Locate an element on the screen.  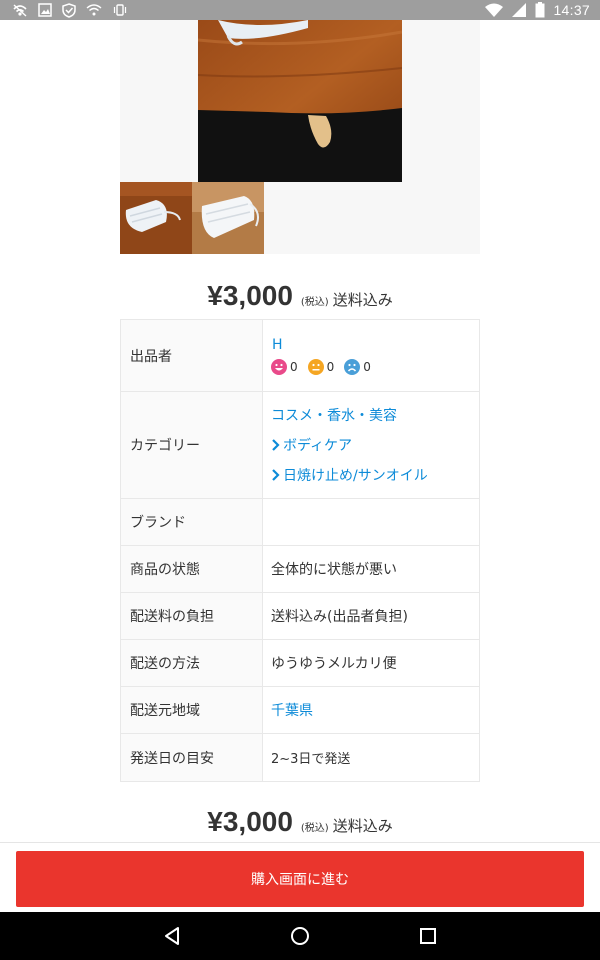
detail-row-ship-from: 配送元地域 千葉県 is located at coordinates (300, 710).